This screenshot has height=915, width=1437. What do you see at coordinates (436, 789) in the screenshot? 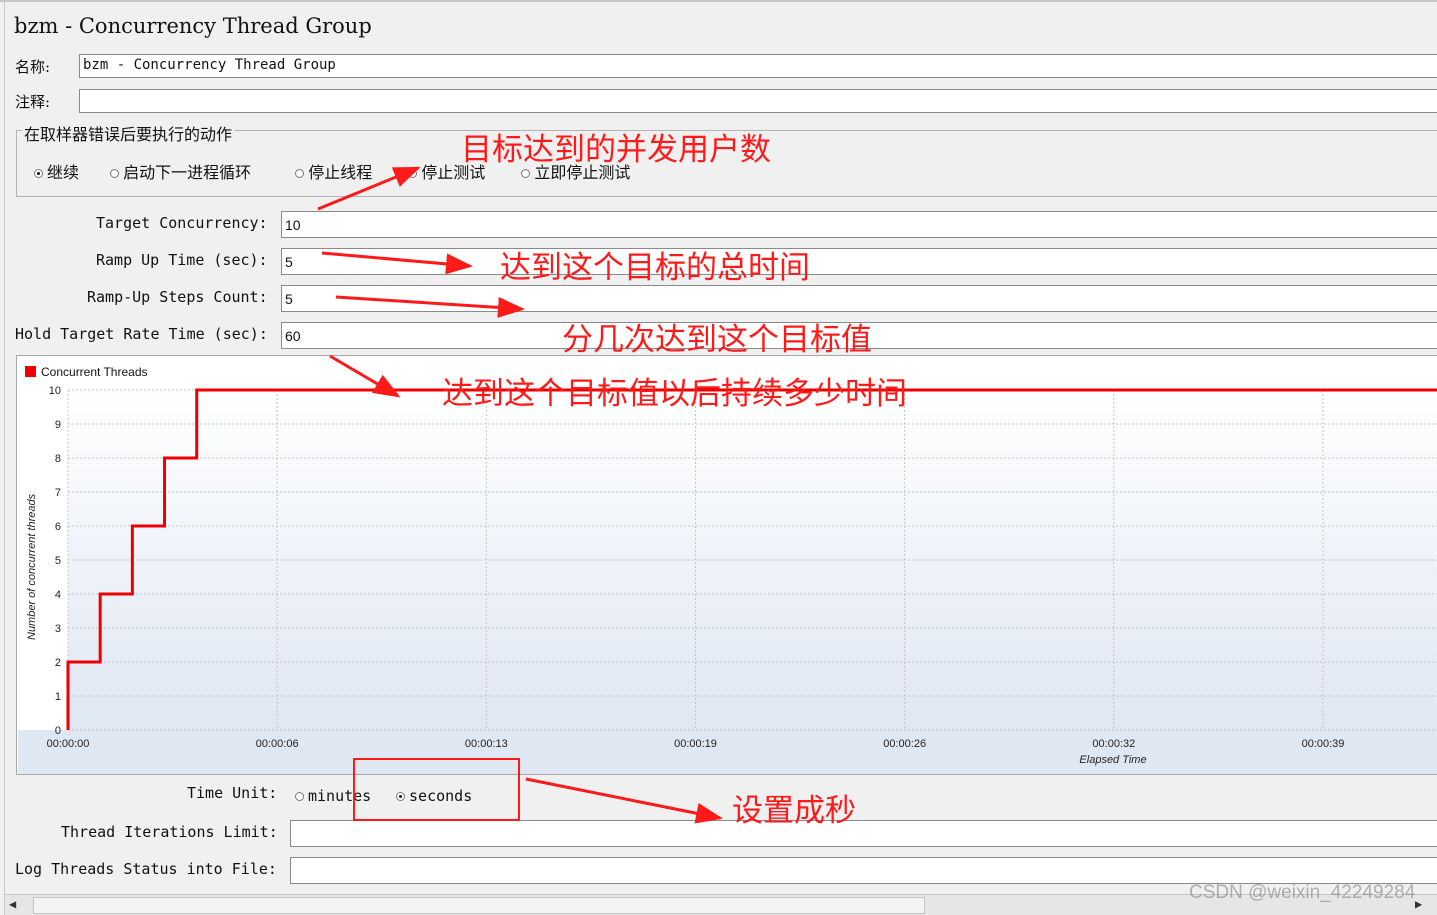
I see `seconds-highlight-box` at bounding box center [436, 789].